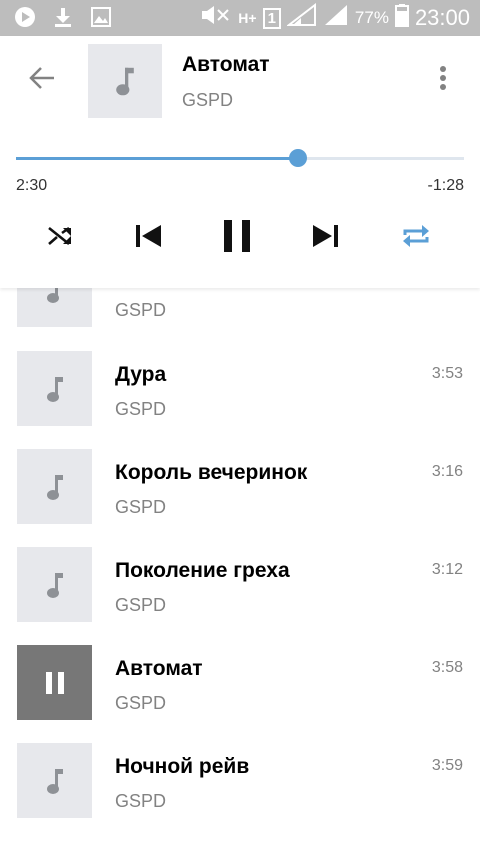 This screenshot has width=480, height=841. I want to click on pause-button, so click(237, 236).